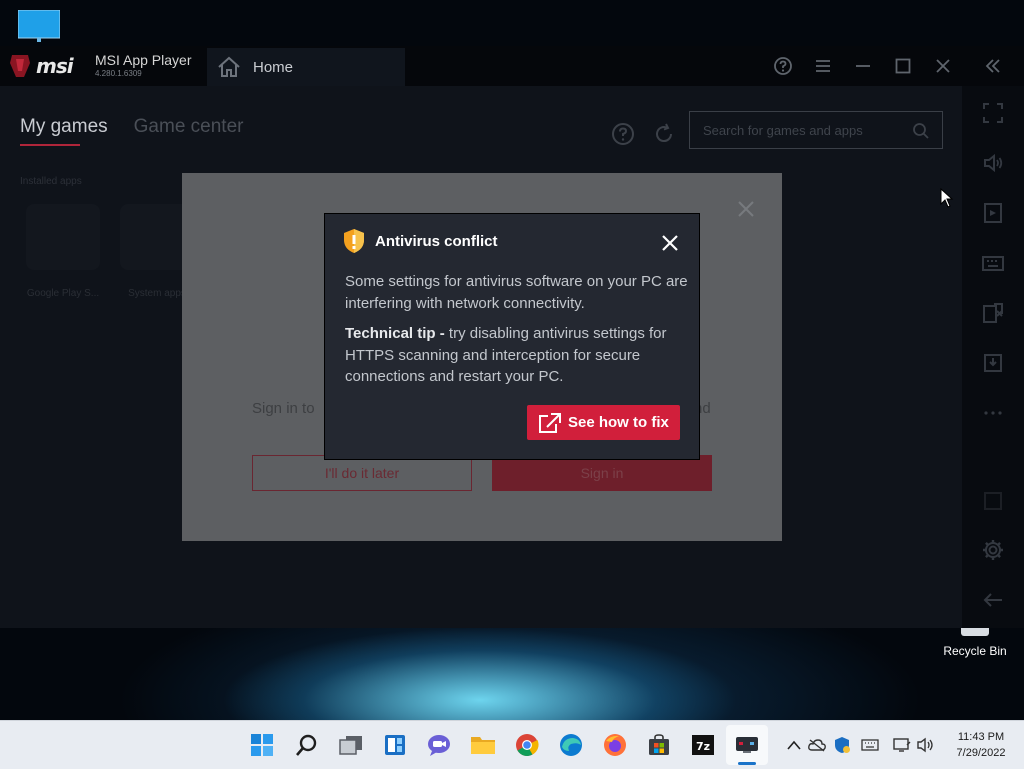 This screenshot has width=1024, height=769. I want to click on store-button, so click(659, 745).